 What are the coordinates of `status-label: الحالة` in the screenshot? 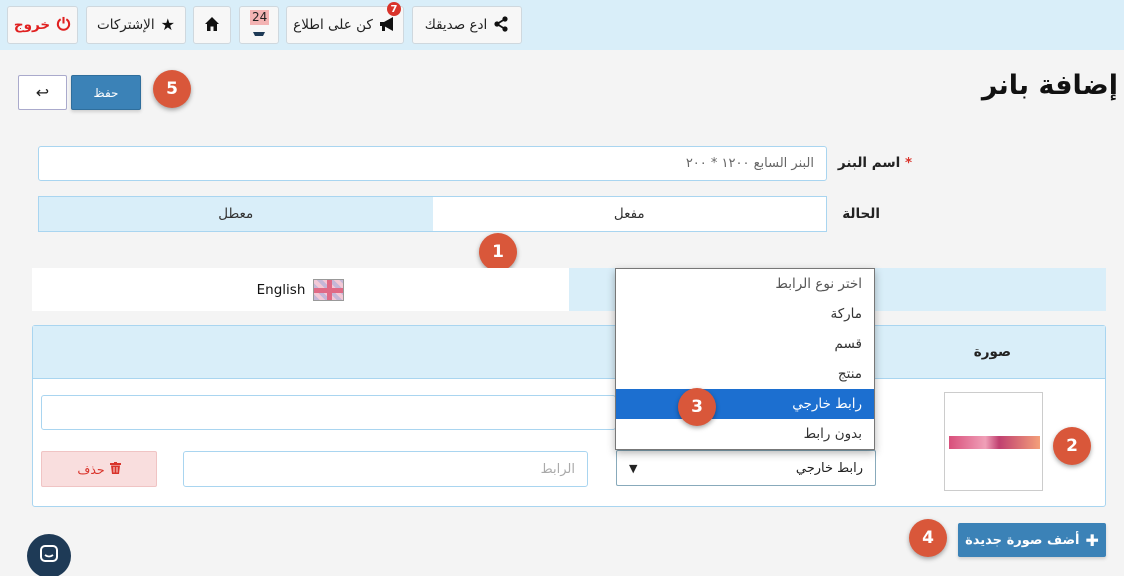 It's located at (861, 214).